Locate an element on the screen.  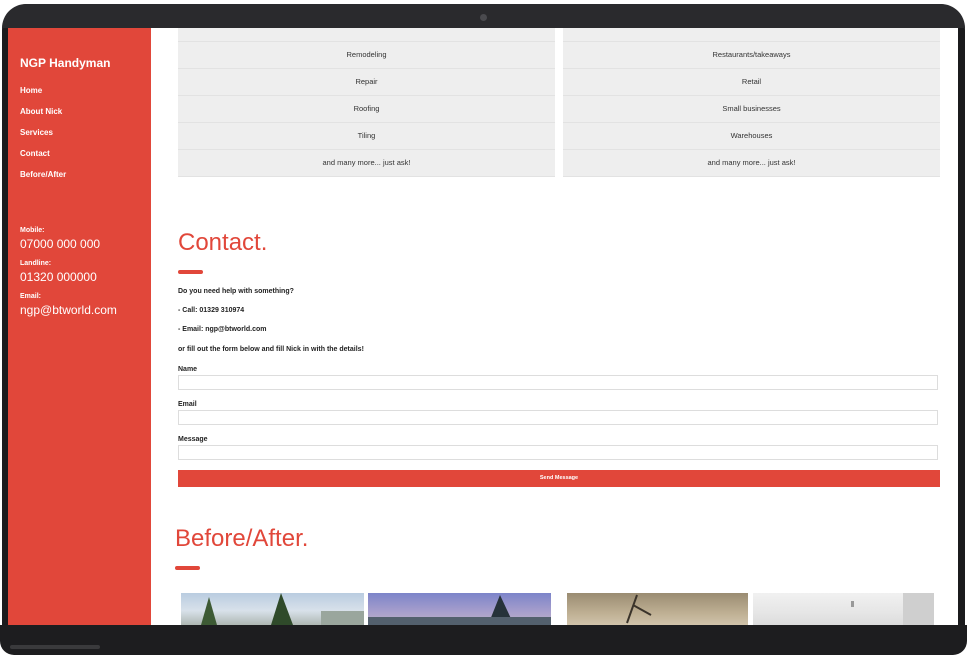
contact-intro-text: Do you need help with something? is located at coordinates (236, 291).